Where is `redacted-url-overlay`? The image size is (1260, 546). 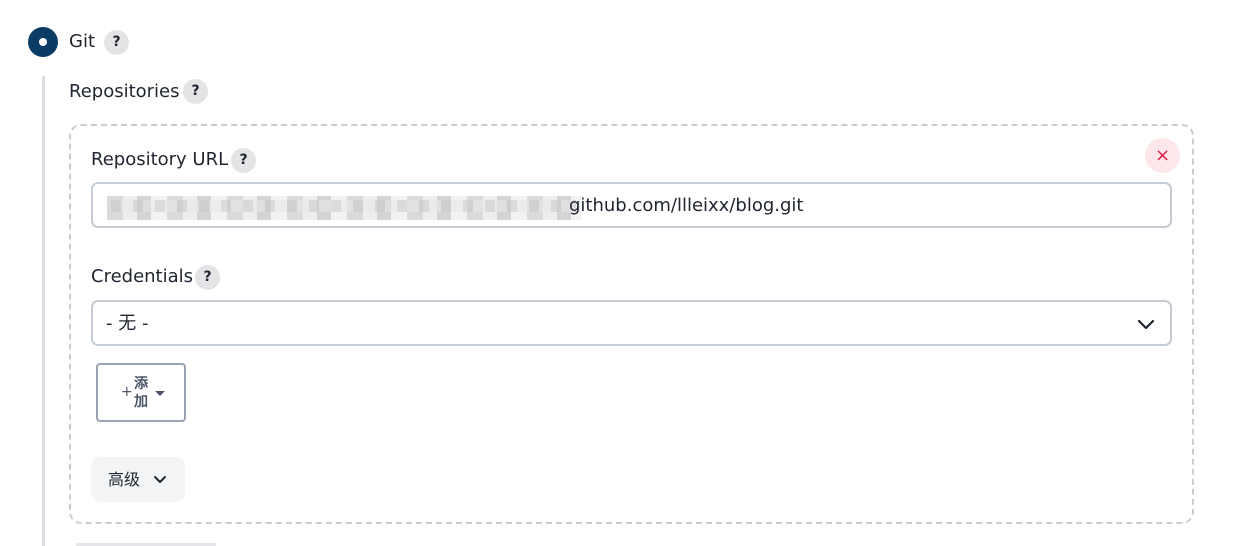 redacted-url-overlay is located at coordinates (343, 206).